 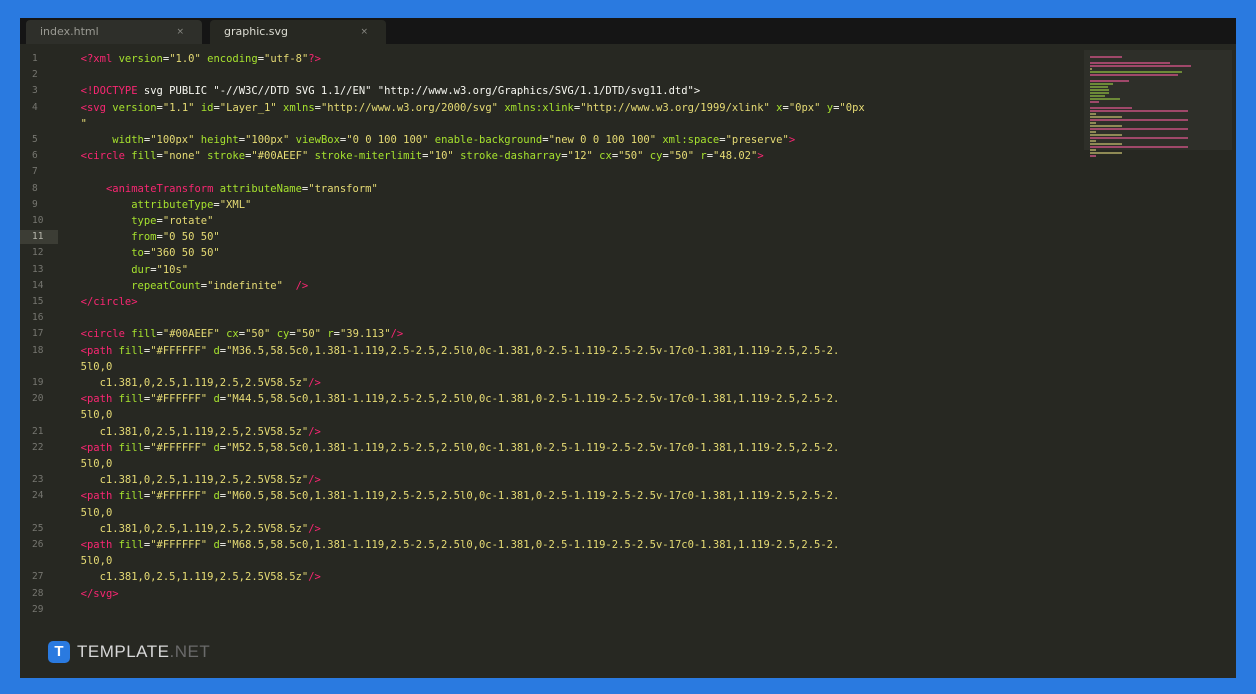 I want to click on code-line: repeatCount="indefinite" />, so click(x=188, y=286).